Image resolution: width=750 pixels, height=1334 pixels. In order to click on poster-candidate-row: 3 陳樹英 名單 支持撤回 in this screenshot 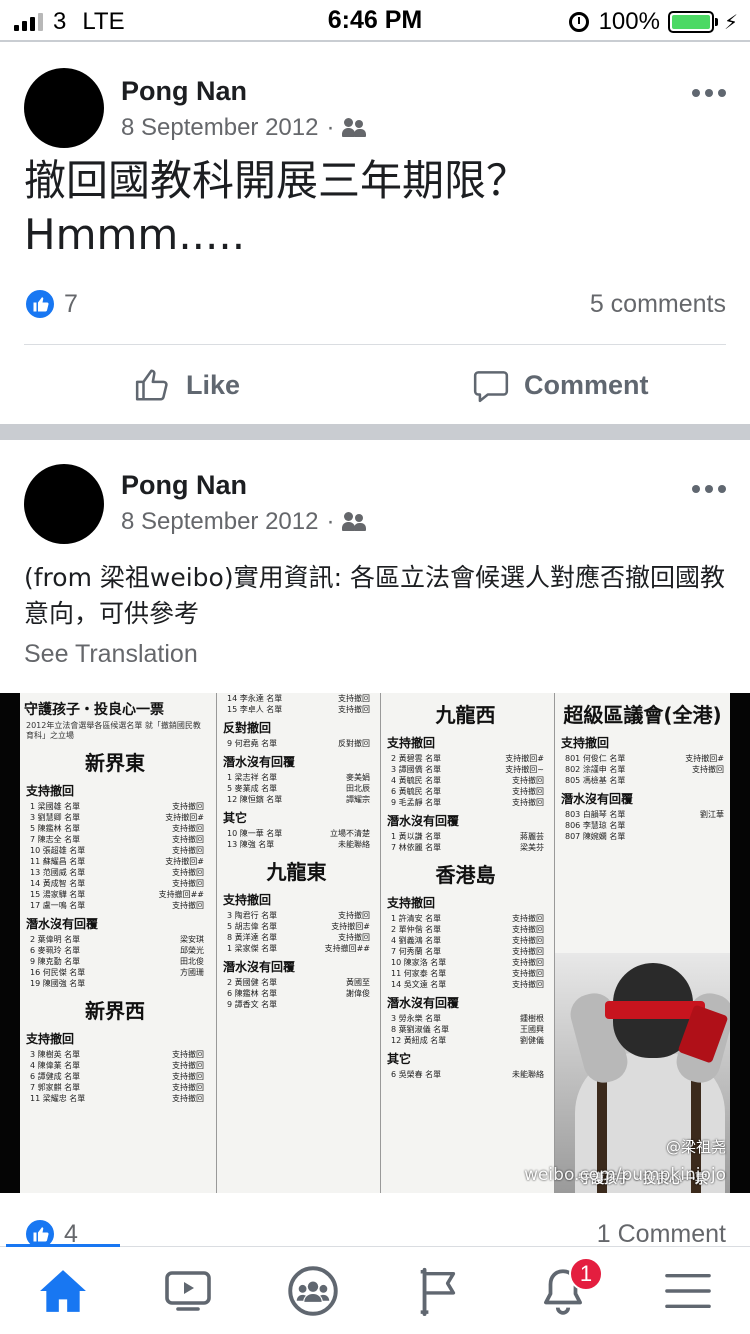, I will do `click(115, 1054)`.